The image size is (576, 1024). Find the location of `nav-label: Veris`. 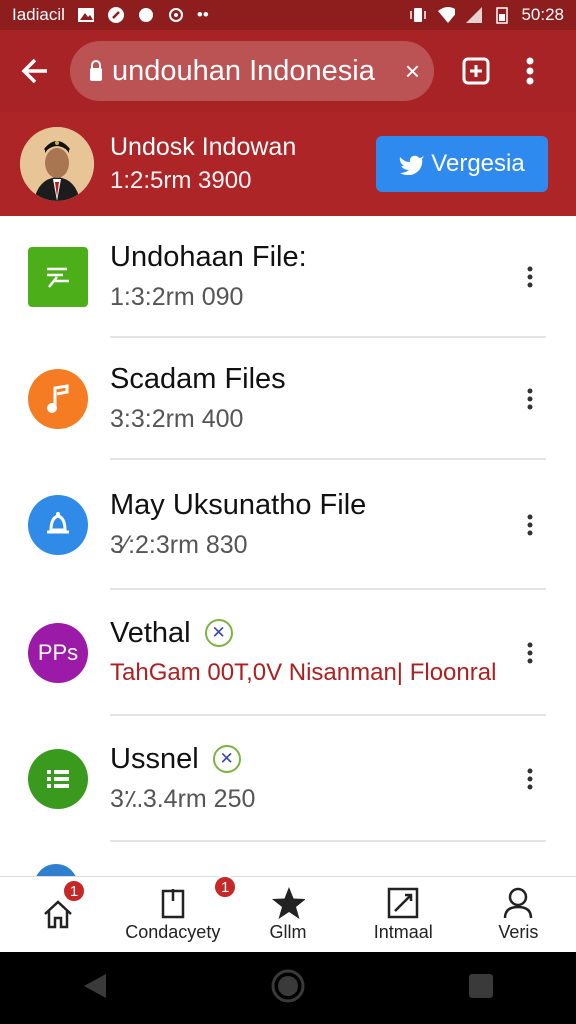

nav-label: Veris is located at coordinates (518, 932).